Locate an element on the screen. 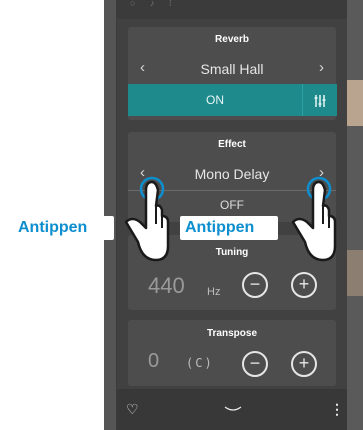 This screenshot has width=363, height=430. chevron-down-icon is located at coordinates (233, 410).